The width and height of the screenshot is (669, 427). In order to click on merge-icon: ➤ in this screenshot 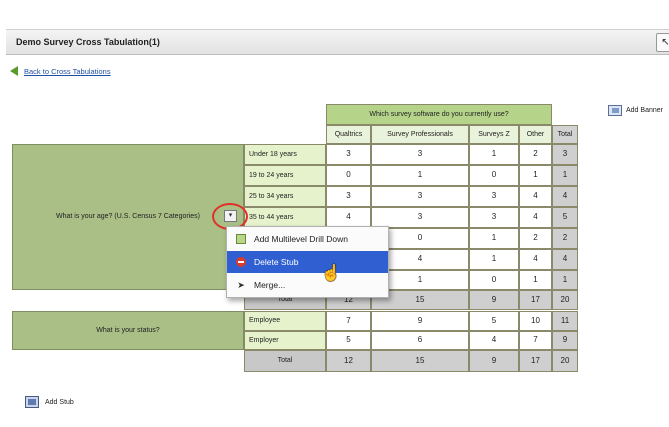, I will do `click(241, 284)`.